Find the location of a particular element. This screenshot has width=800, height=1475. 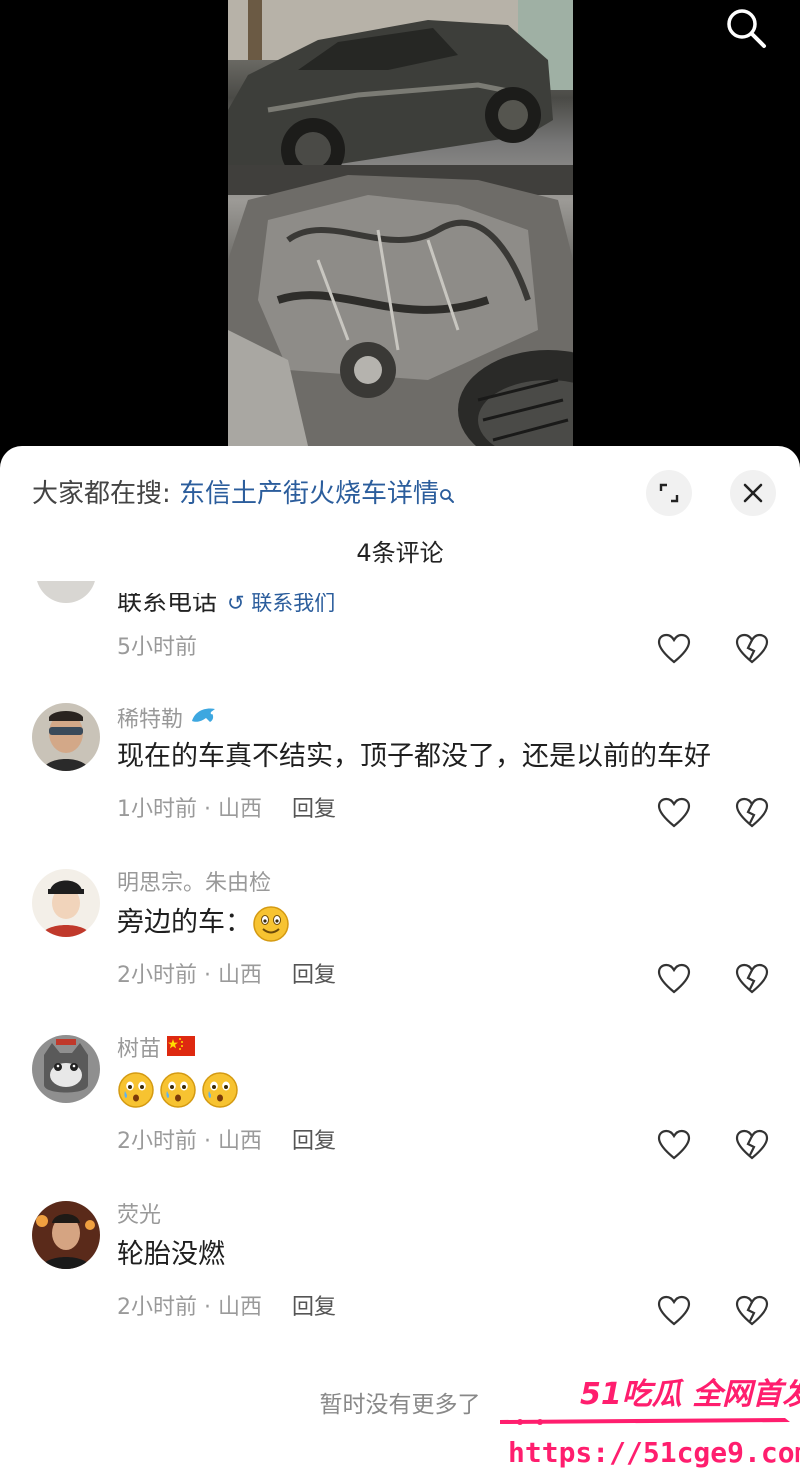

search-icon is located at coordinates (746, 28).